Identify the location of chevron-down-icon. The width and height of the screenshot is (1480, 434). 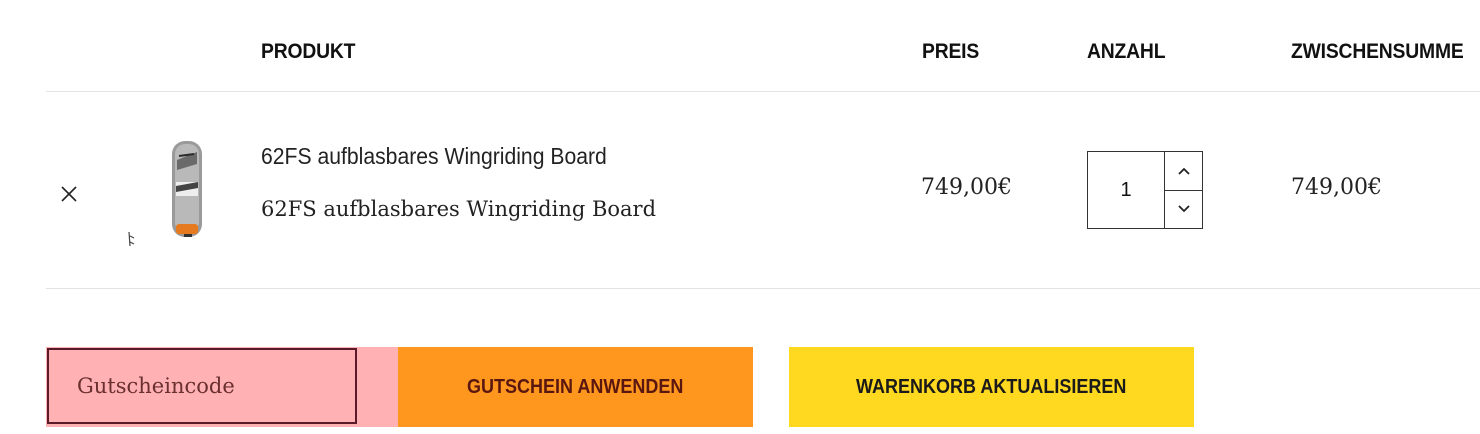
(1183, 209).